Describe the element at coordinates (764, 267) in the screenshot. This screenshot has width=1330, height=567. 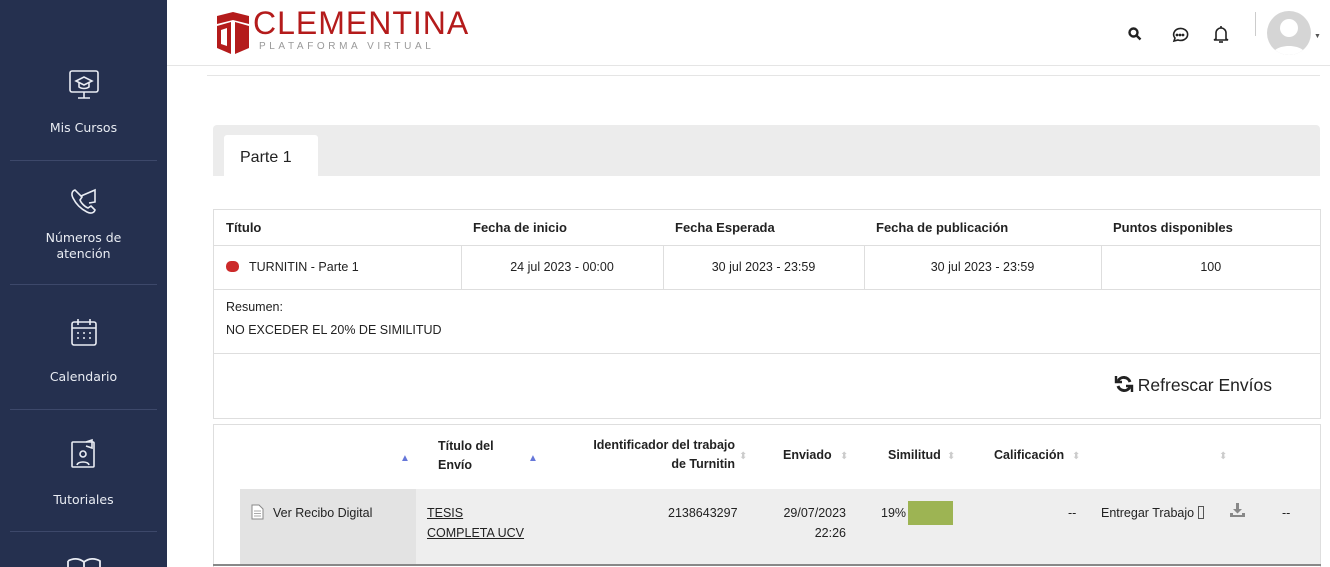
I see `due-date: 30 jul 2023 - 23:59` at that location.